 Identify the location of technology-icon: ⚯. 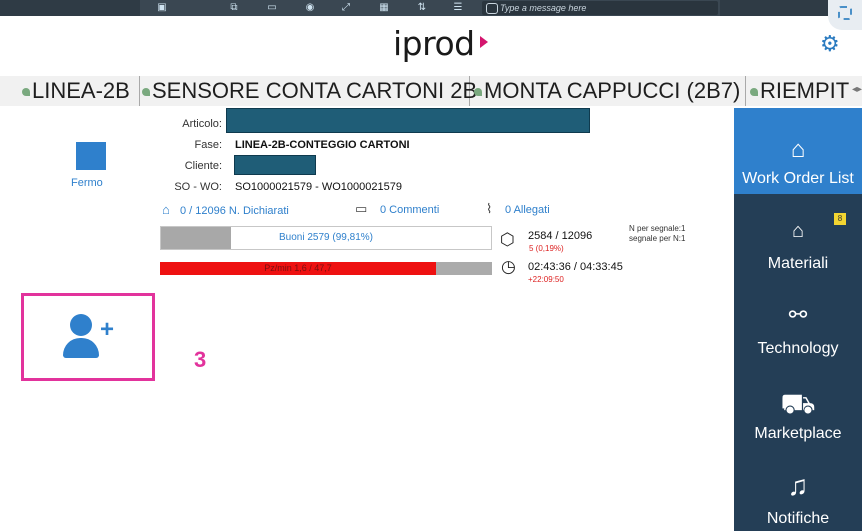
(798, 314).